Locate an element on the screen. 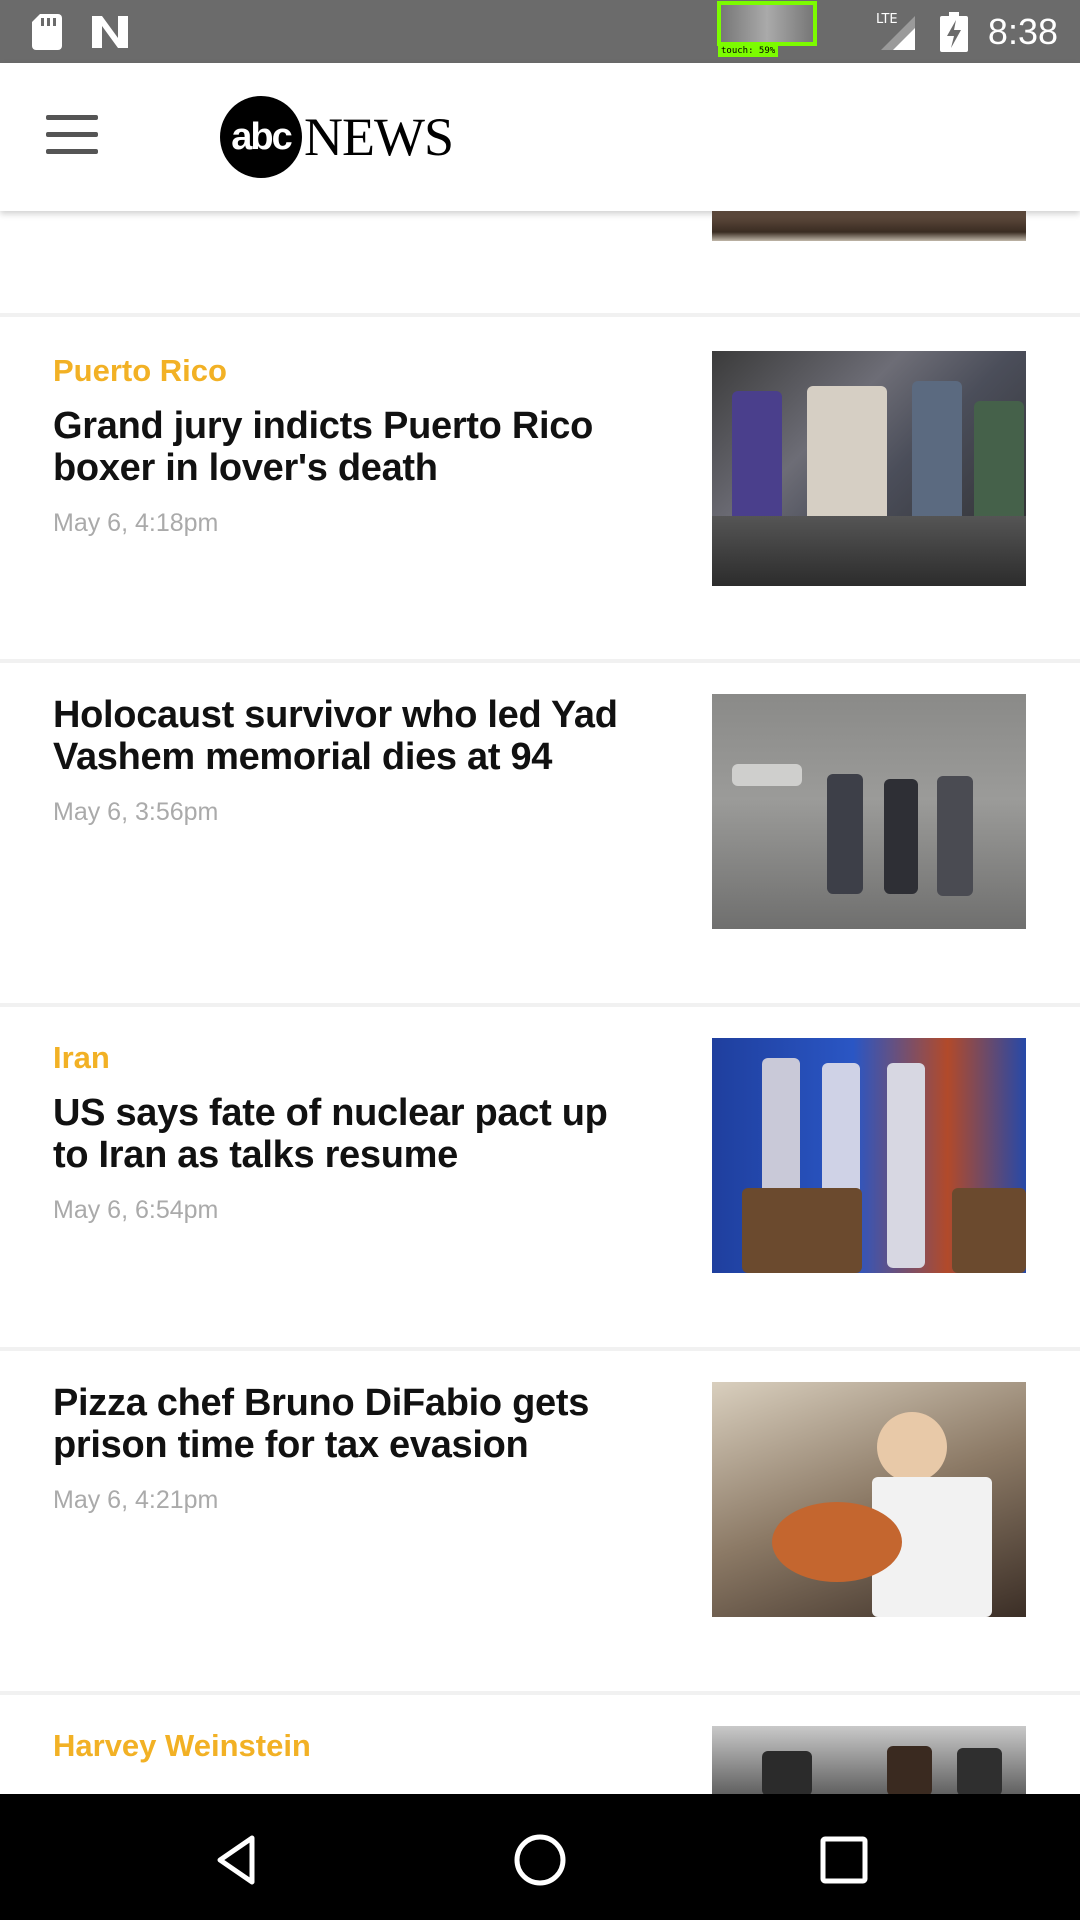 The width and height of the screenshot is (1080, 1920). svg-text: LTE is located at coordinates (887, 19).